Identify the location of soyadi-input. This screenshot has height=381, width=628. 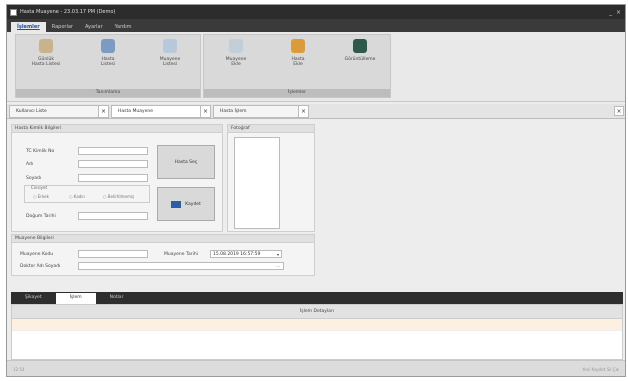
(113, 178).